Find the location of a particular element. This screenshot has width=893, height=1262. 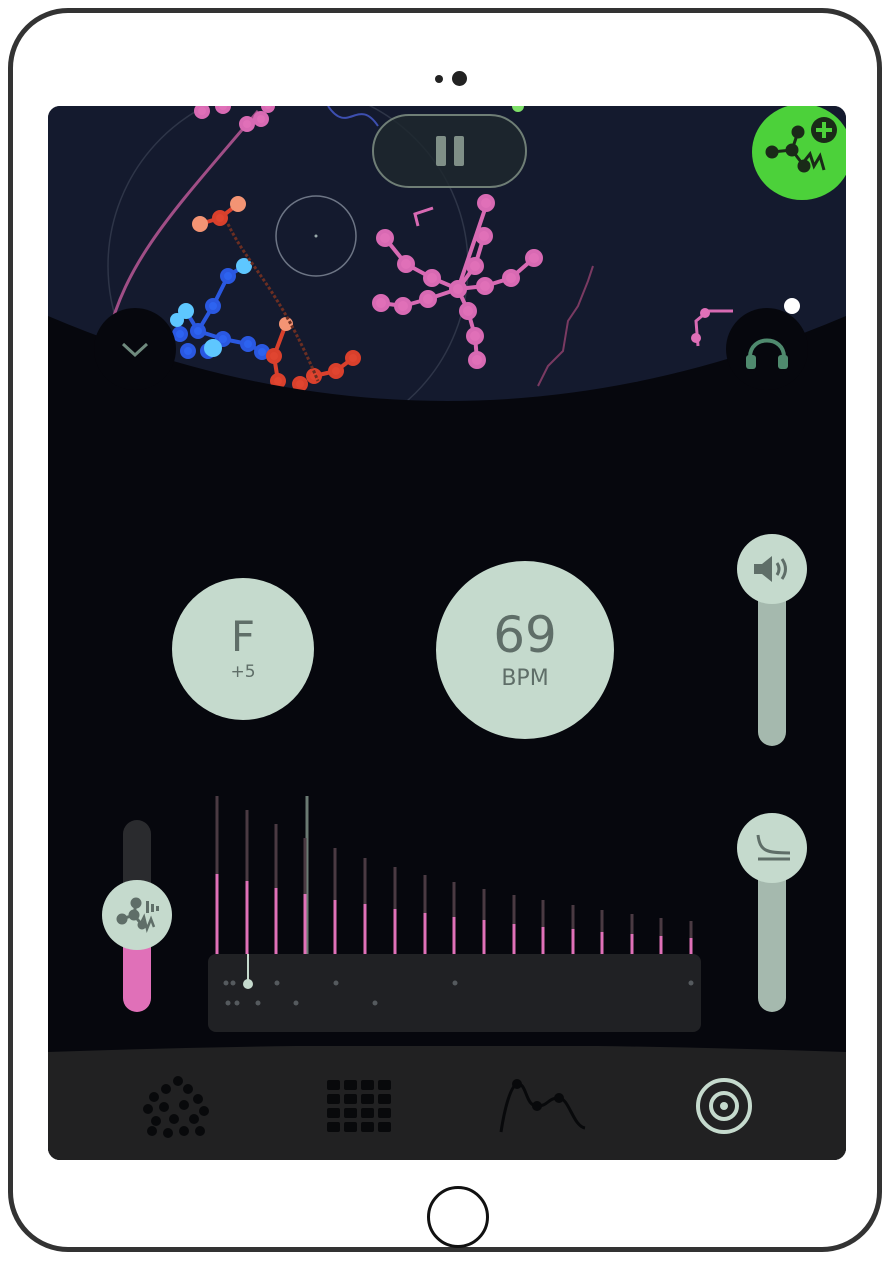

molecule-waveform-icon is located at coordinates (137, 915).